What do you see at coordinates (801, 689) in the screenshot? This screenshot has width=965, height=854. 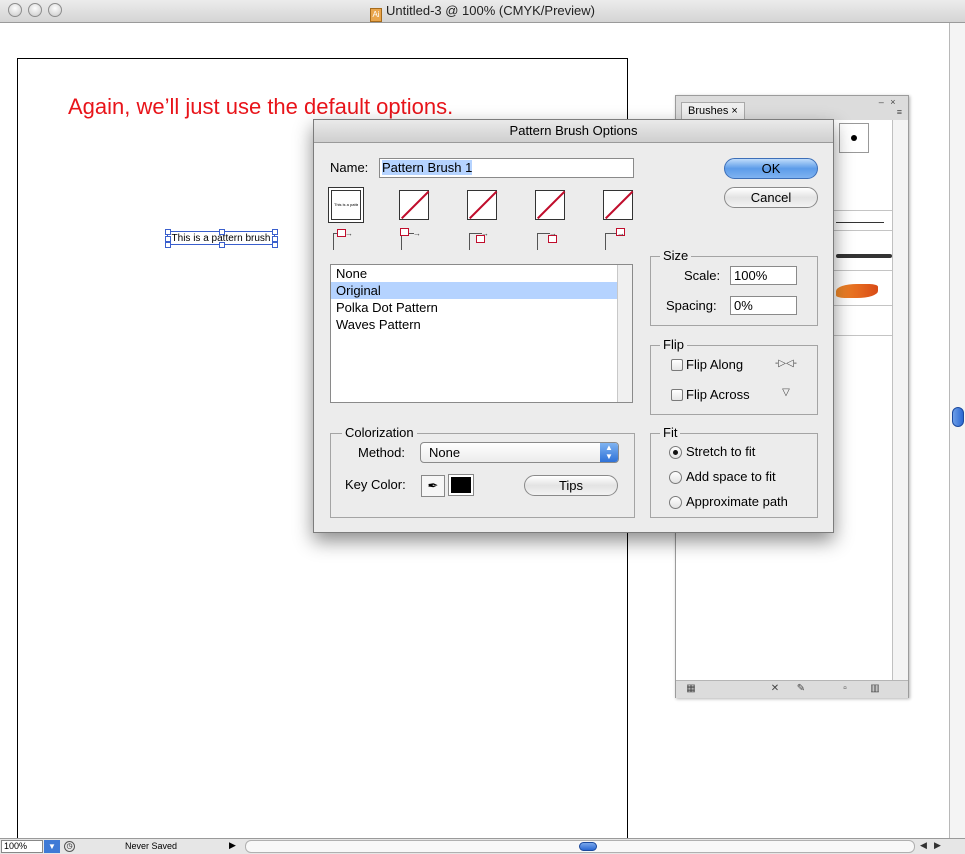 I see `brush-options-icon: ✎` at bounding box center [801, 689].